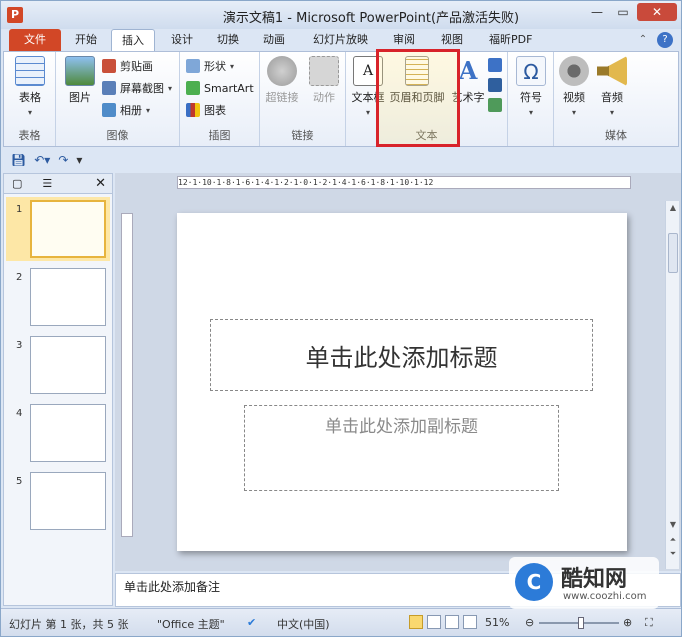 Image resolution: width=682 pixels, height=637 pixels. Describe the element at coordinates (510, 40) in the screenshot. I see `tab-foxit-pdf: 福昕PDF` at that location.